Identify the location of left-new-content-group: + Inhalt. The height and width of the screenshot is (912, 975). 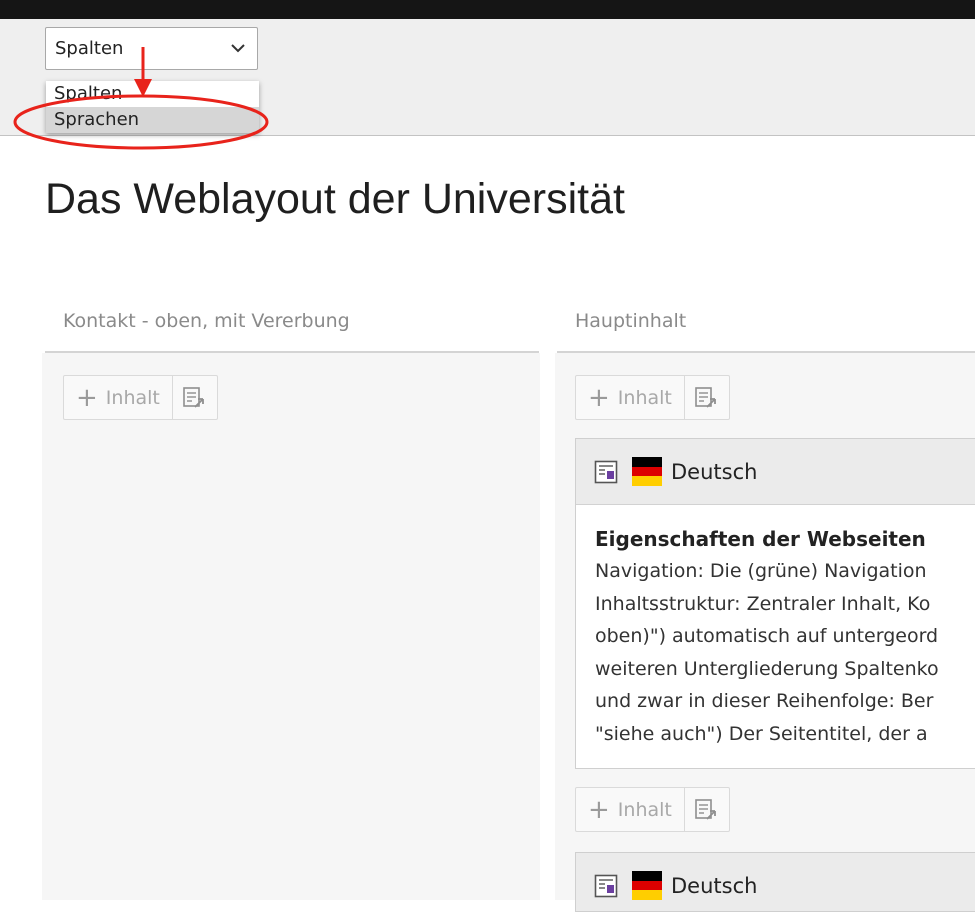
(140, 397).